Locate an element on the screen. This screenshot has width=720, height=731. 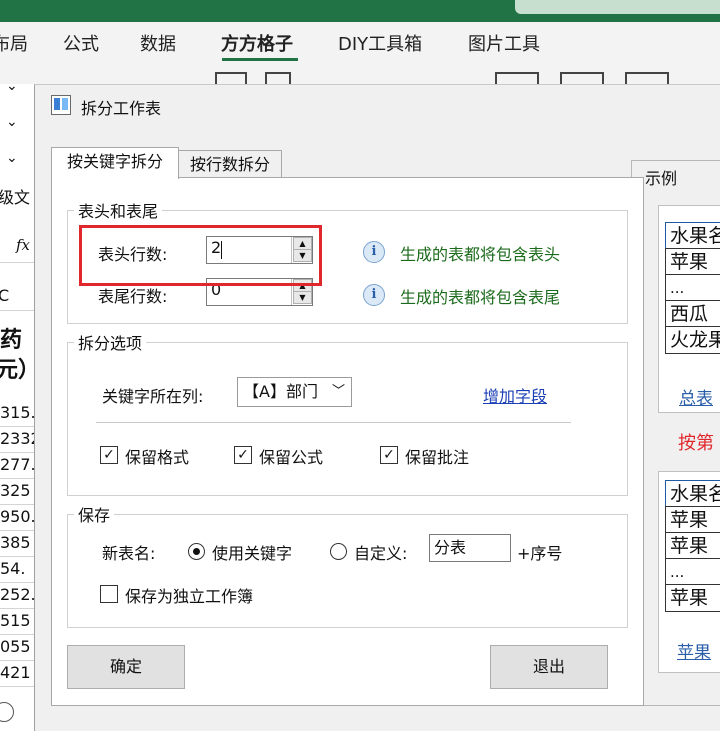
exit-button: 退出 is located at coordinates (549, 667).